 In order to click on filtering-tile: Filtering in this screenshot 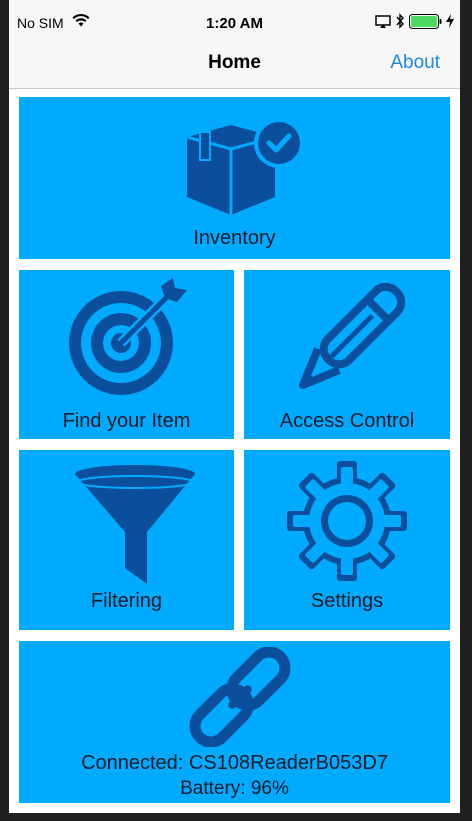, I will do `click(126, 540)`.